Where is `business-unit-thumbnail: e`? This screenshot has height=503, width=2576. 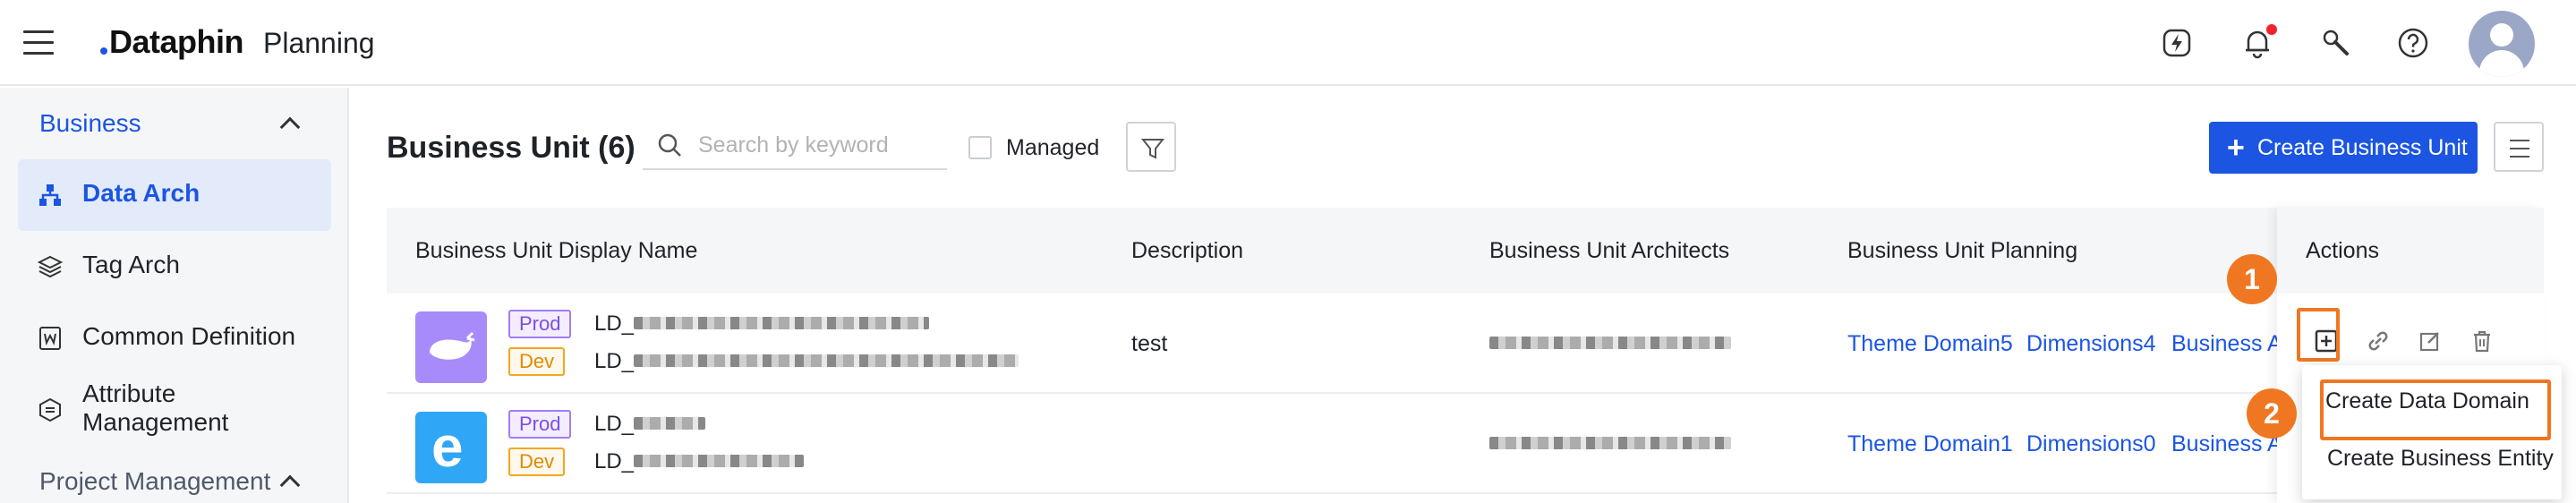
business-unit-thumbnail: e is located at coordinates (451, 447).